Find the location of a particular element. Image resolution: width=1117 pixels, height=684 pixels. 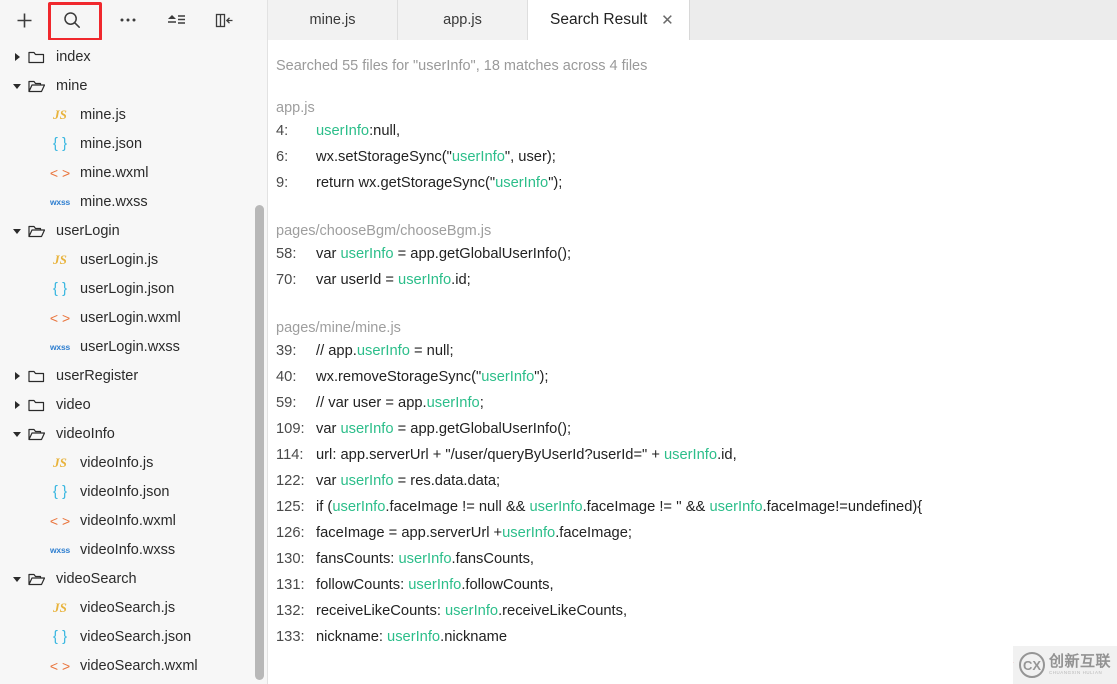

search-result-file-path: pages/chooseBgm/chooseBgm.js is located at coordinates (692, 231).